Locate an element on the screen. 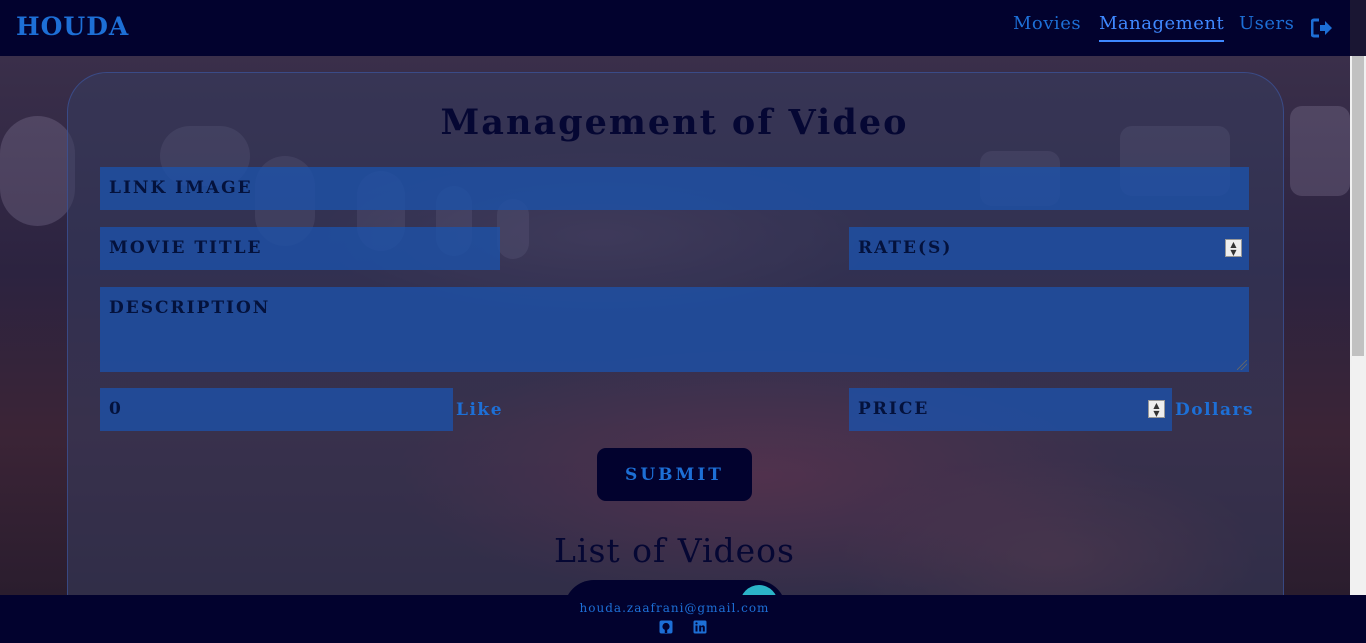 Image resolution: width=1366 pixels, height=643 pixels. link-image-placeholder: LINK IMAGE is located at coordinates (181, 188).